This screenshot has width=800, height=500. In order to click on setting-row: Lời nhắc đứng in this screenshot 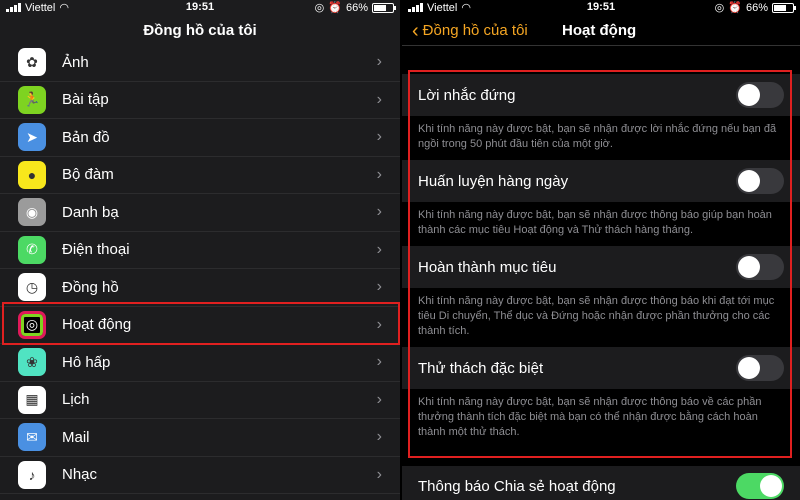, I will do `click(601, 95)`.